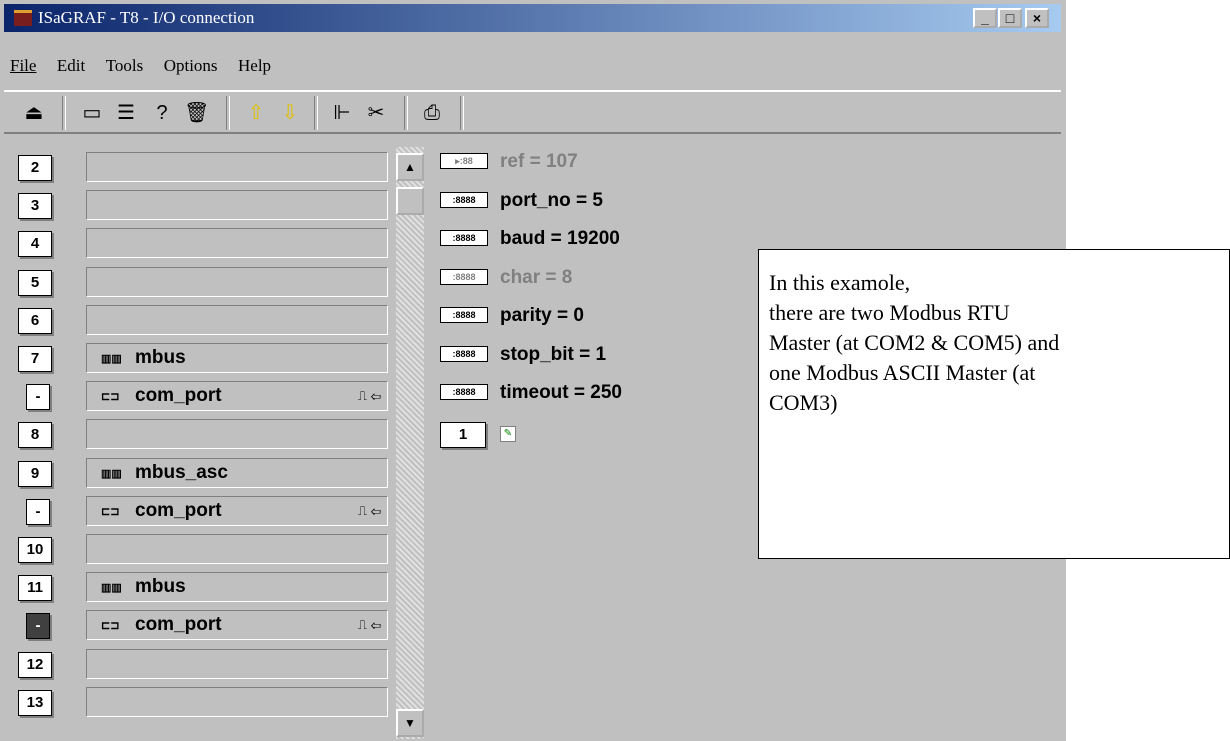 The width and height of the screenshot is (1230, 741). I want to click on move-down-icon: ⇩, so click(290, 113).